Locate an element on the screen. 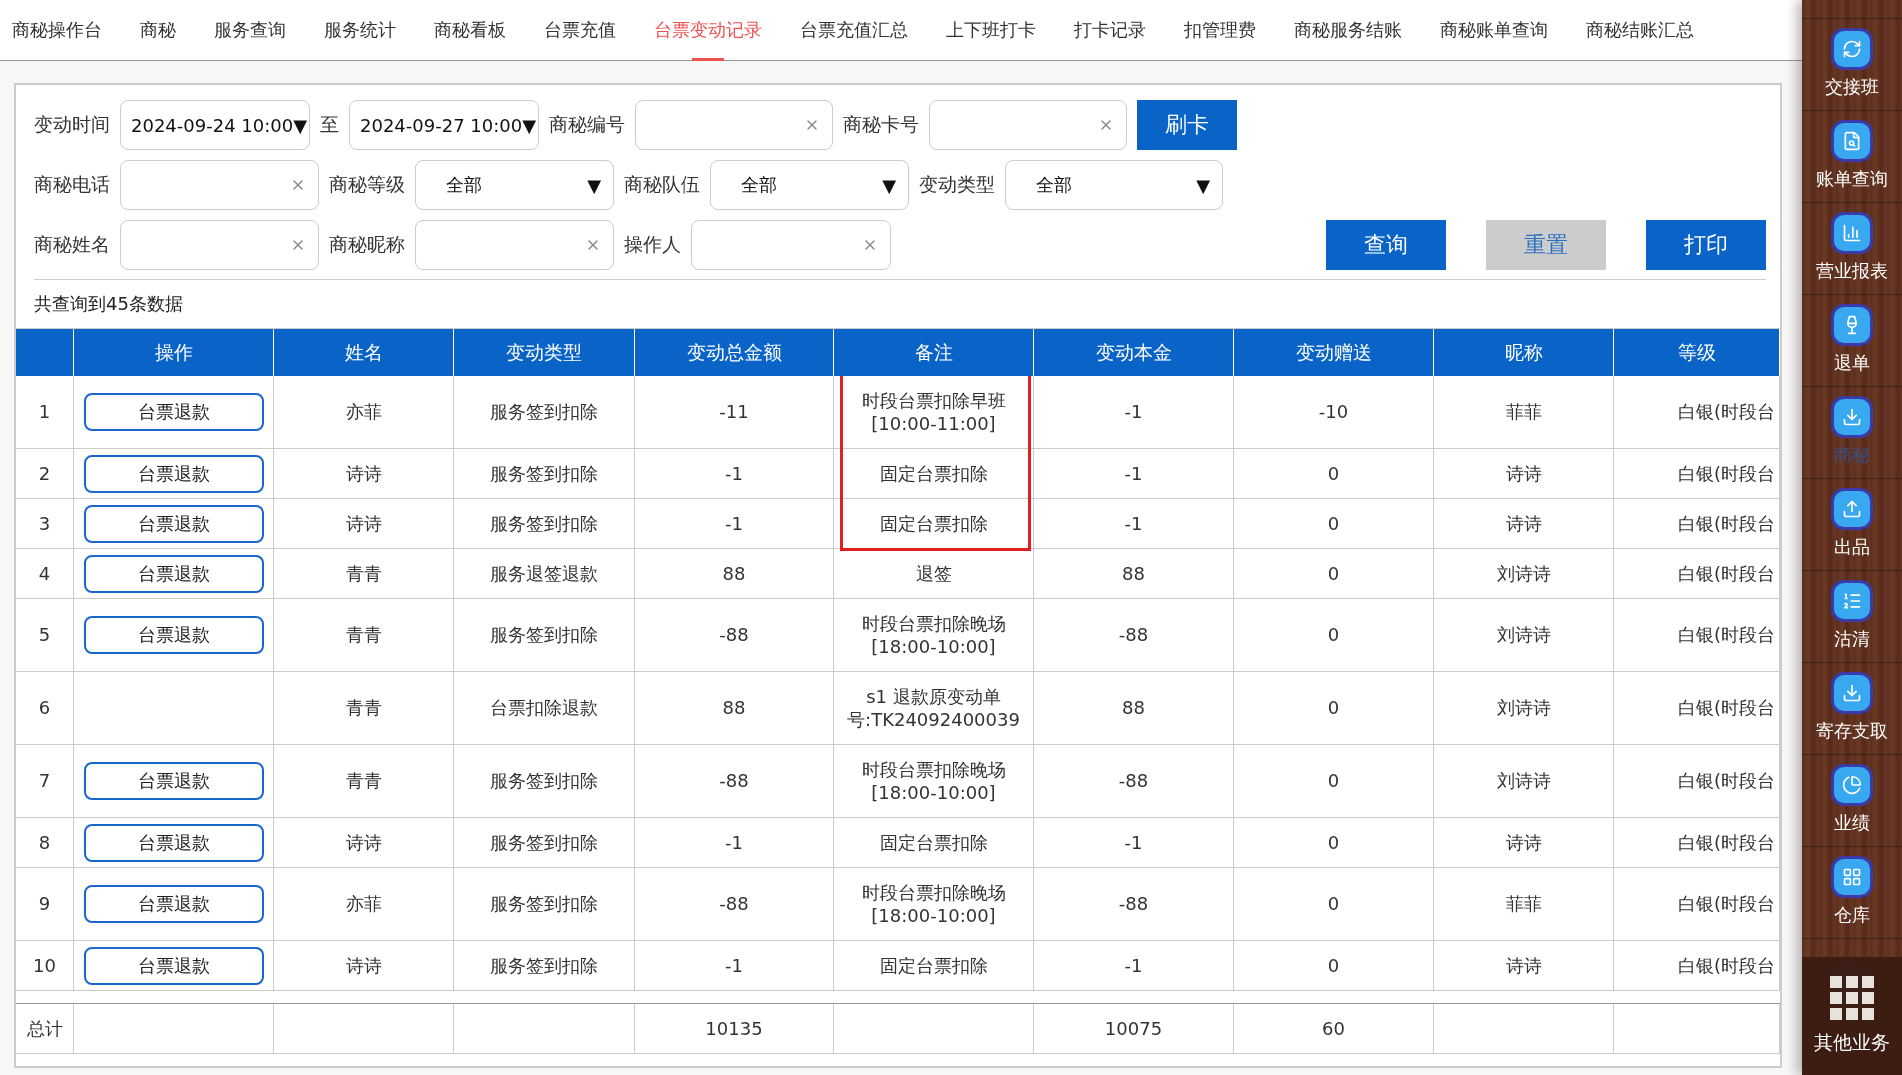 This screenshot has width=1902, height=1075. sidebar-item: 交接班 is located at coordinates (1852, 64).